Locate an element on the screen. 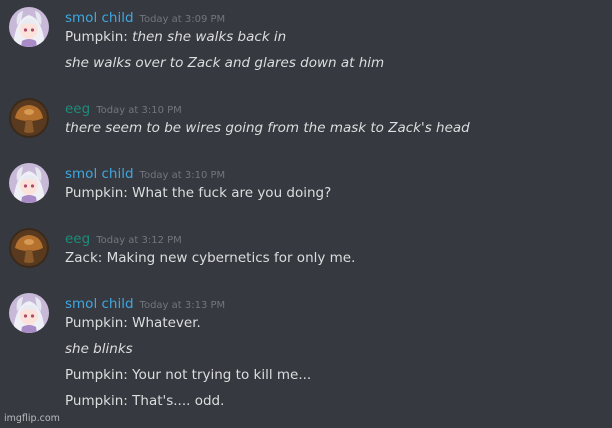  message-header: smol child Today at 3:10 PM is located at coordinates (145, 173).